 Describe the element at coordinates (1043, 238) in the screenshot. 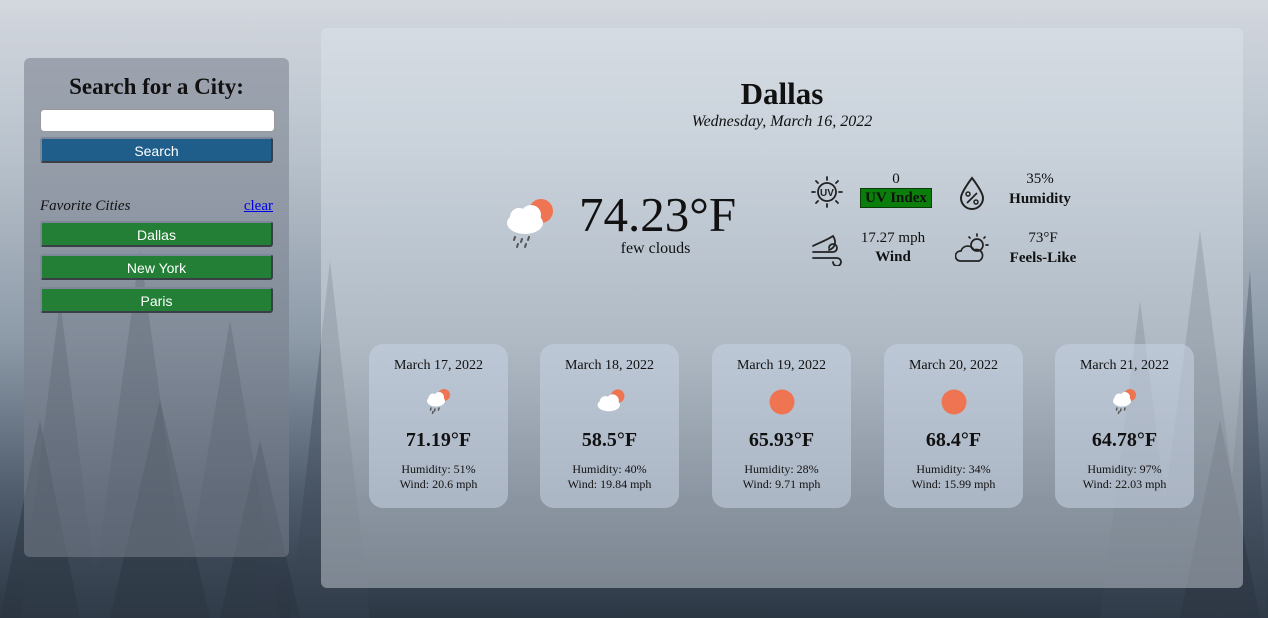

I see `feels-like-value: 73°F` at that location.